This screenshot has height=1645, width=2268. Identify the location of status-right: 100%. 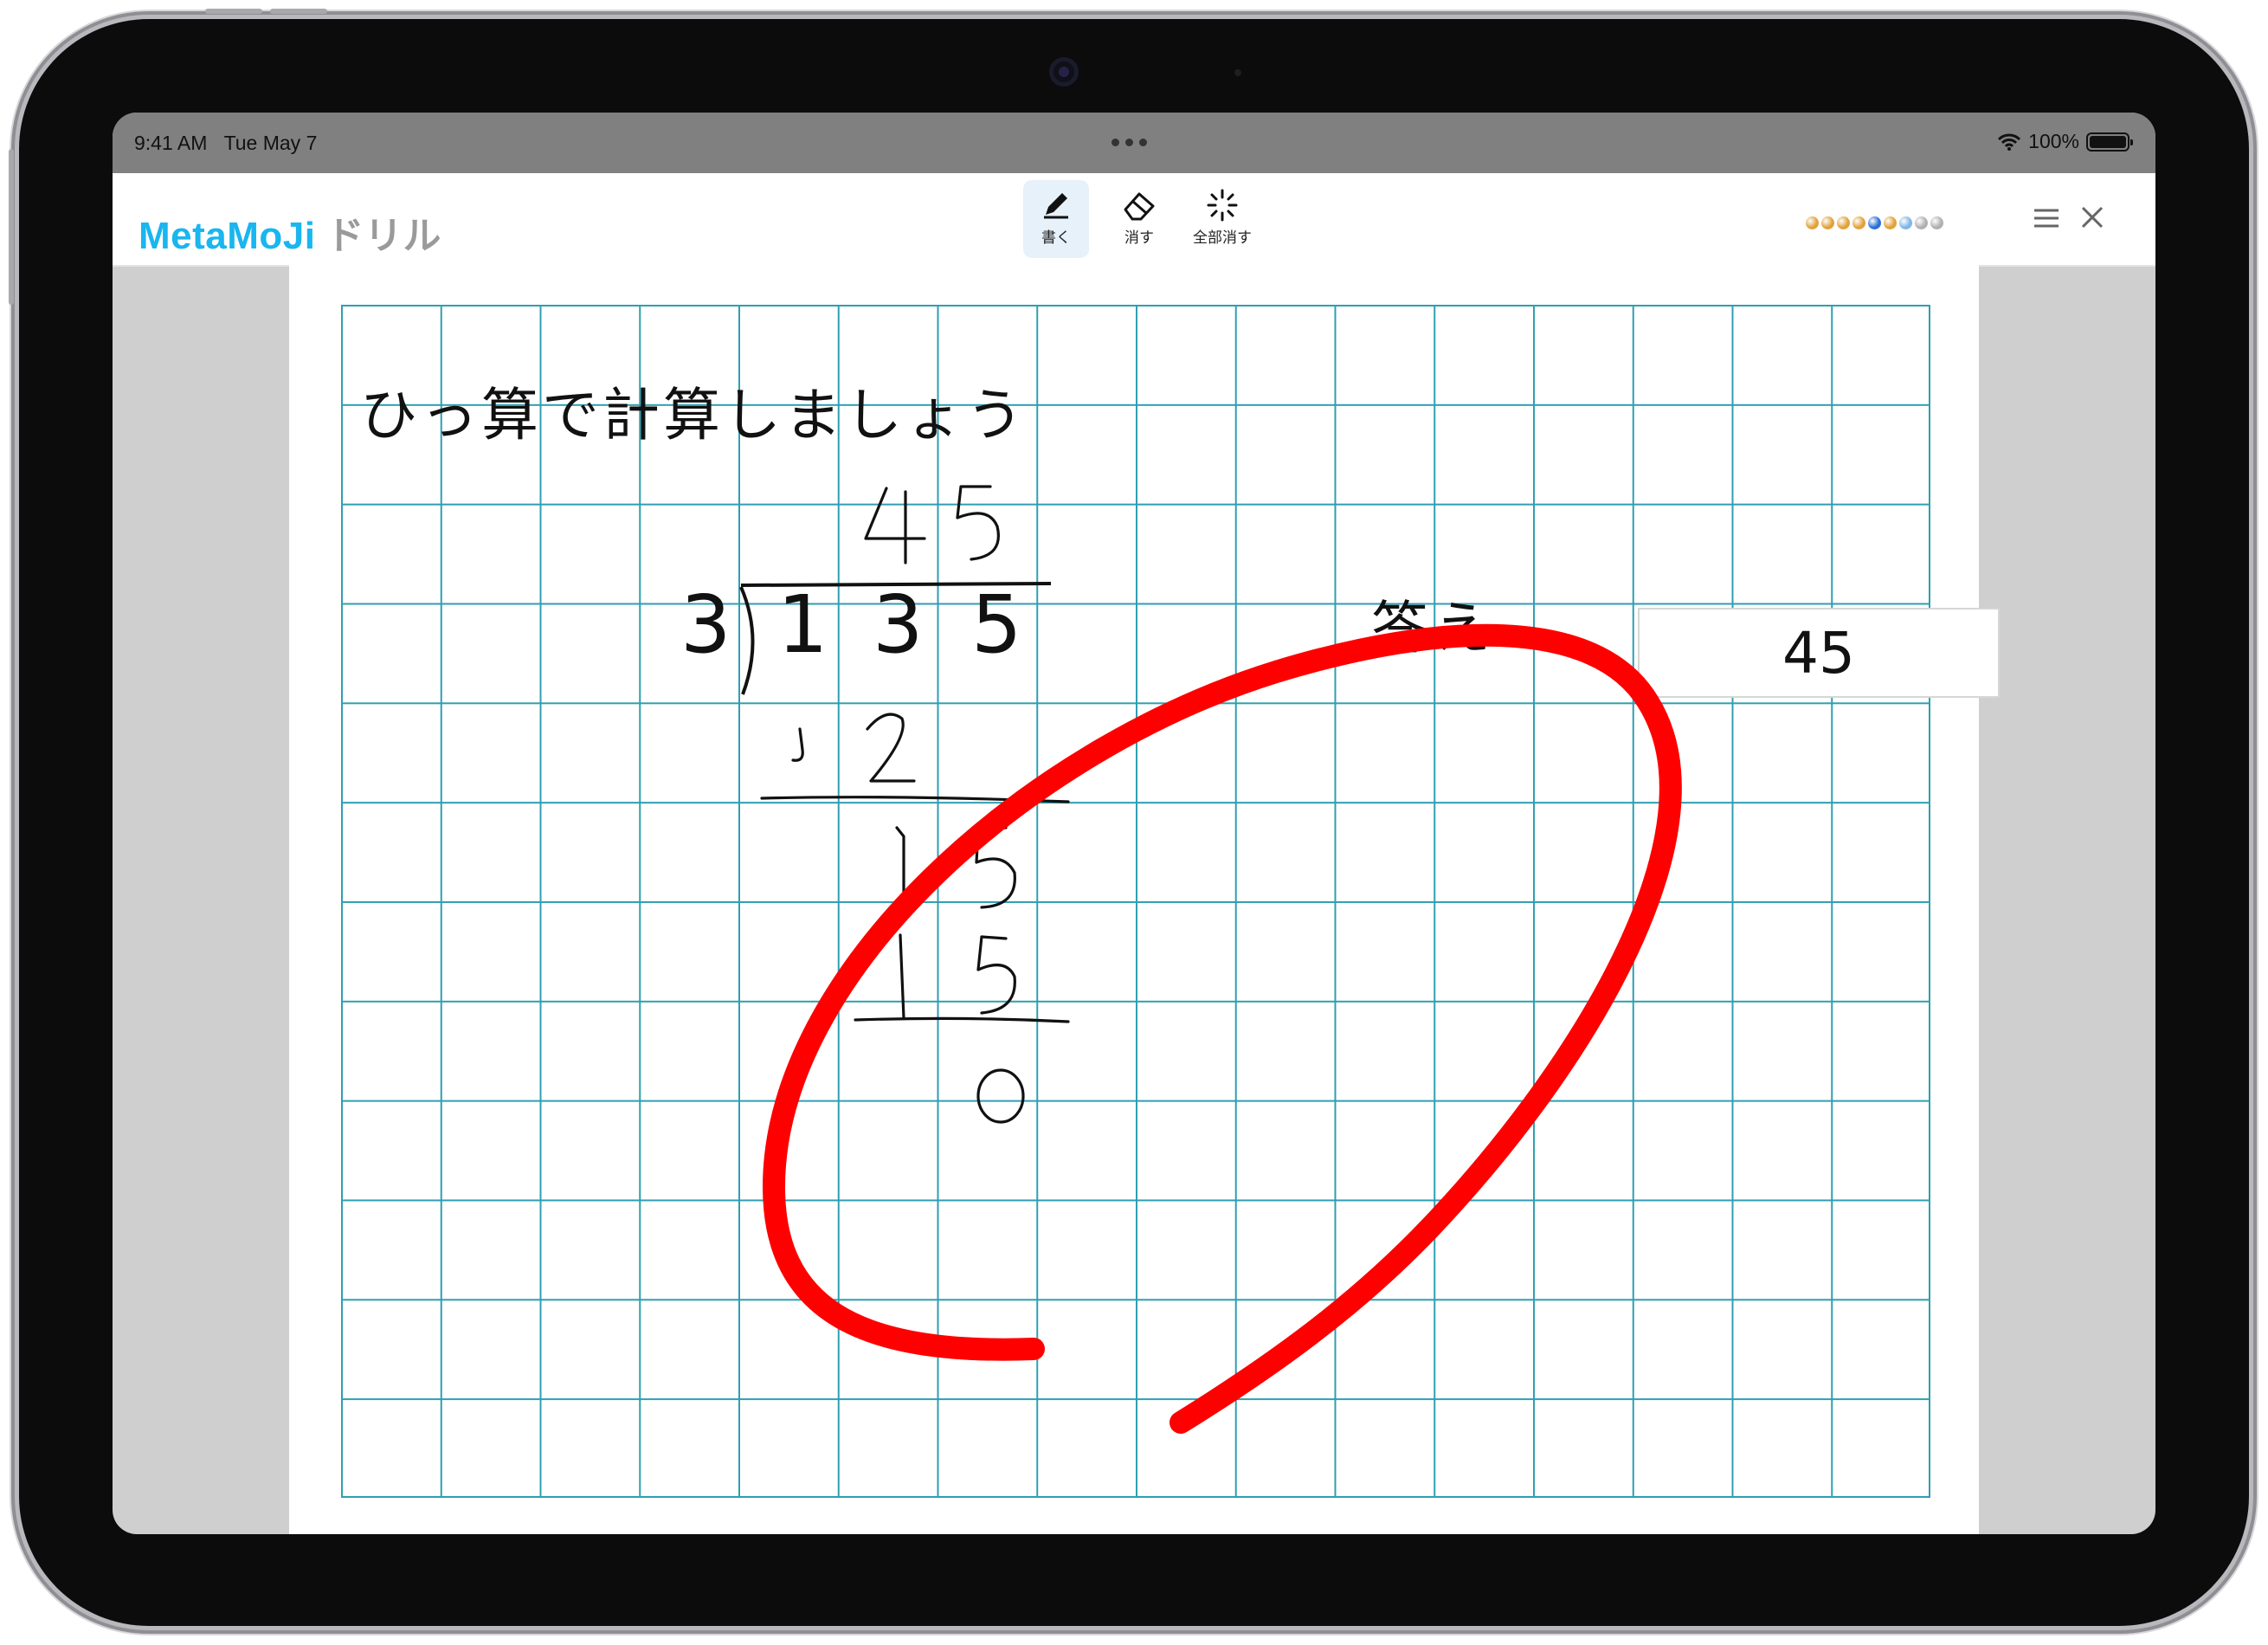
(2065, 141).